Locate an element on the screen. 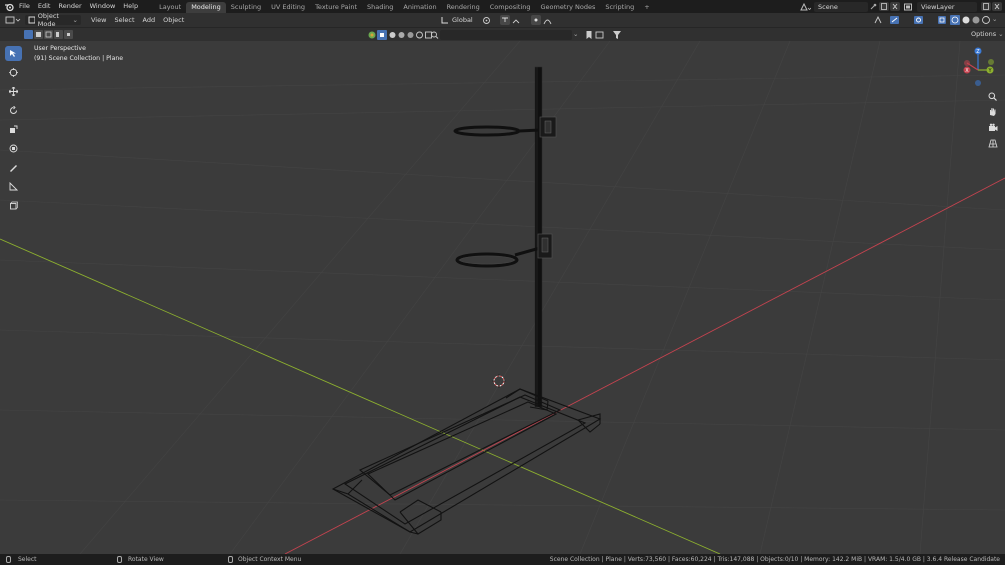  zoom-icon is located at coordinates (992, 96).